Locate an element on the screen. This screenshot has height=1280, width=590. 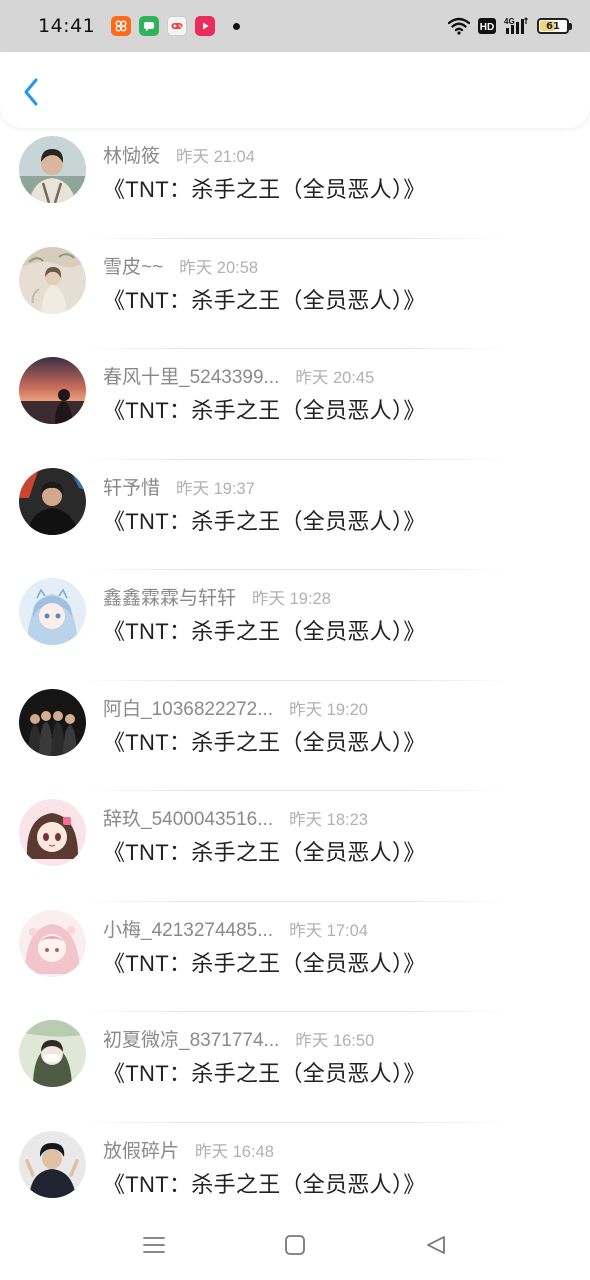
list-item: 雪皮~~ 昨天 20:58 《TNT：杀手之王（全员恶人）》 is located at coordinates (295, 294).